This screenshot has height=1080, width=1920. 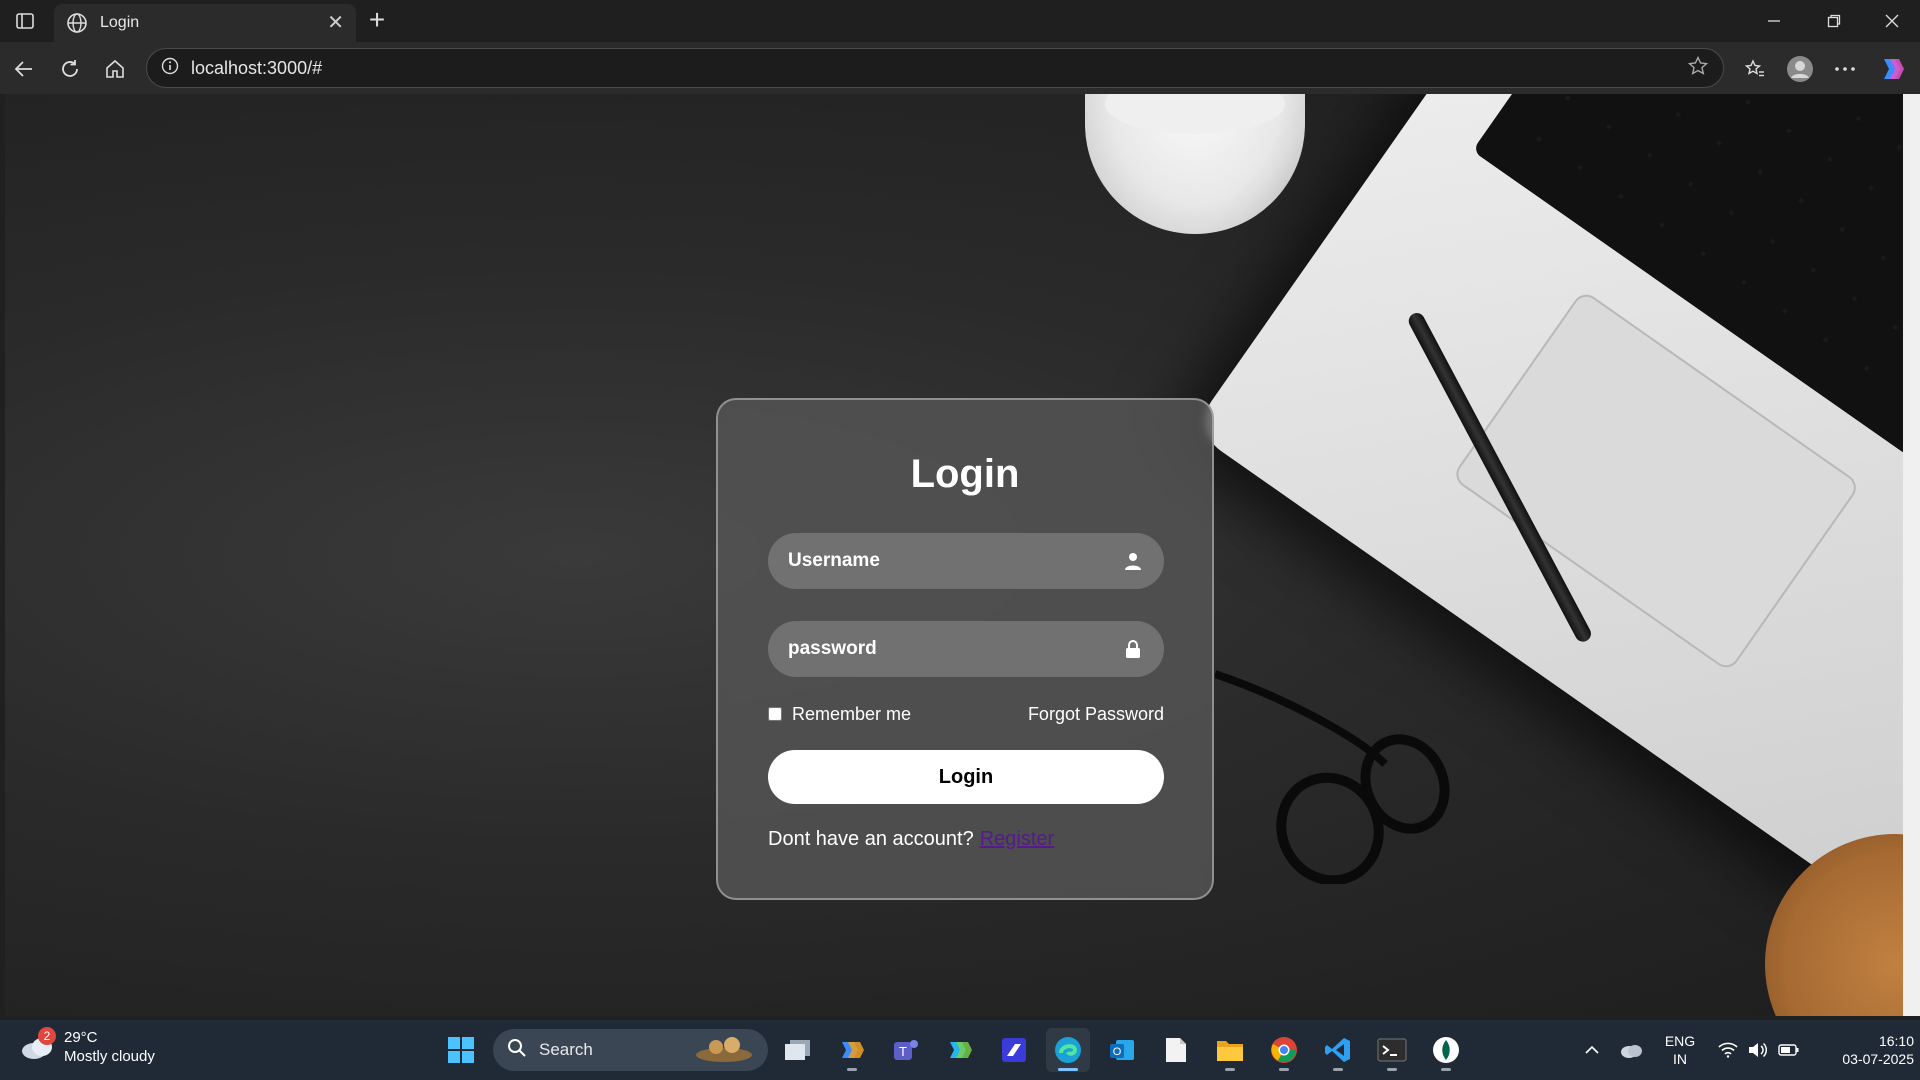 I want to click on cloud-icon: 2, so click(x=38, y=1044).